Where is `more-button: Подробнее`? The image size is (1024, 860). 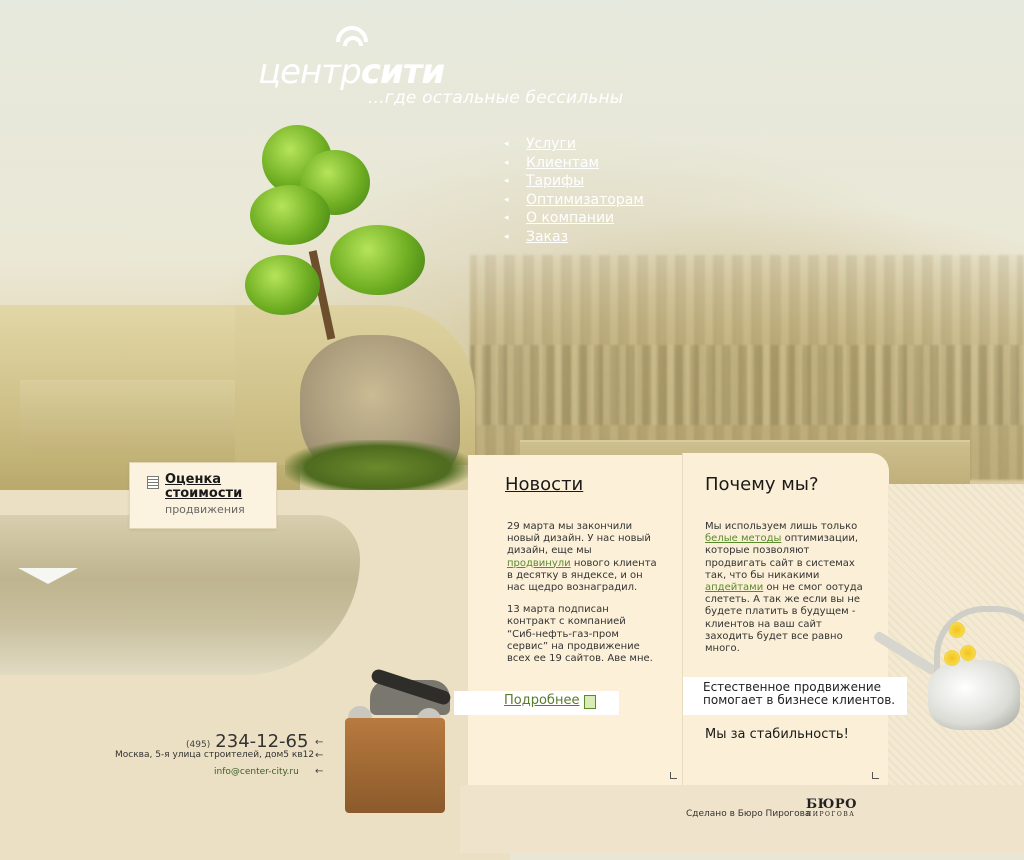
more-button: Подробнее is located at coordinates (536, 703).